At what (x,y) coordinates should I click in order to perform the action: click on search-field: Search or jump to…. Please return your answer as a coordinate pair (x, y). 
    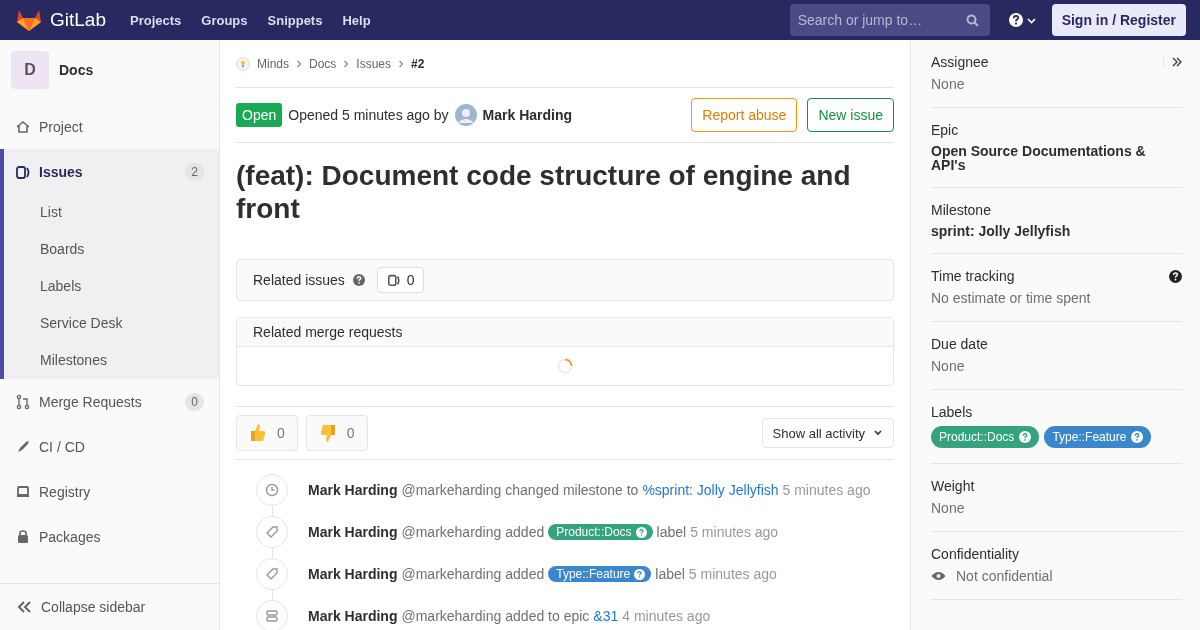
    Looking at the image, I should click on (889, 20).